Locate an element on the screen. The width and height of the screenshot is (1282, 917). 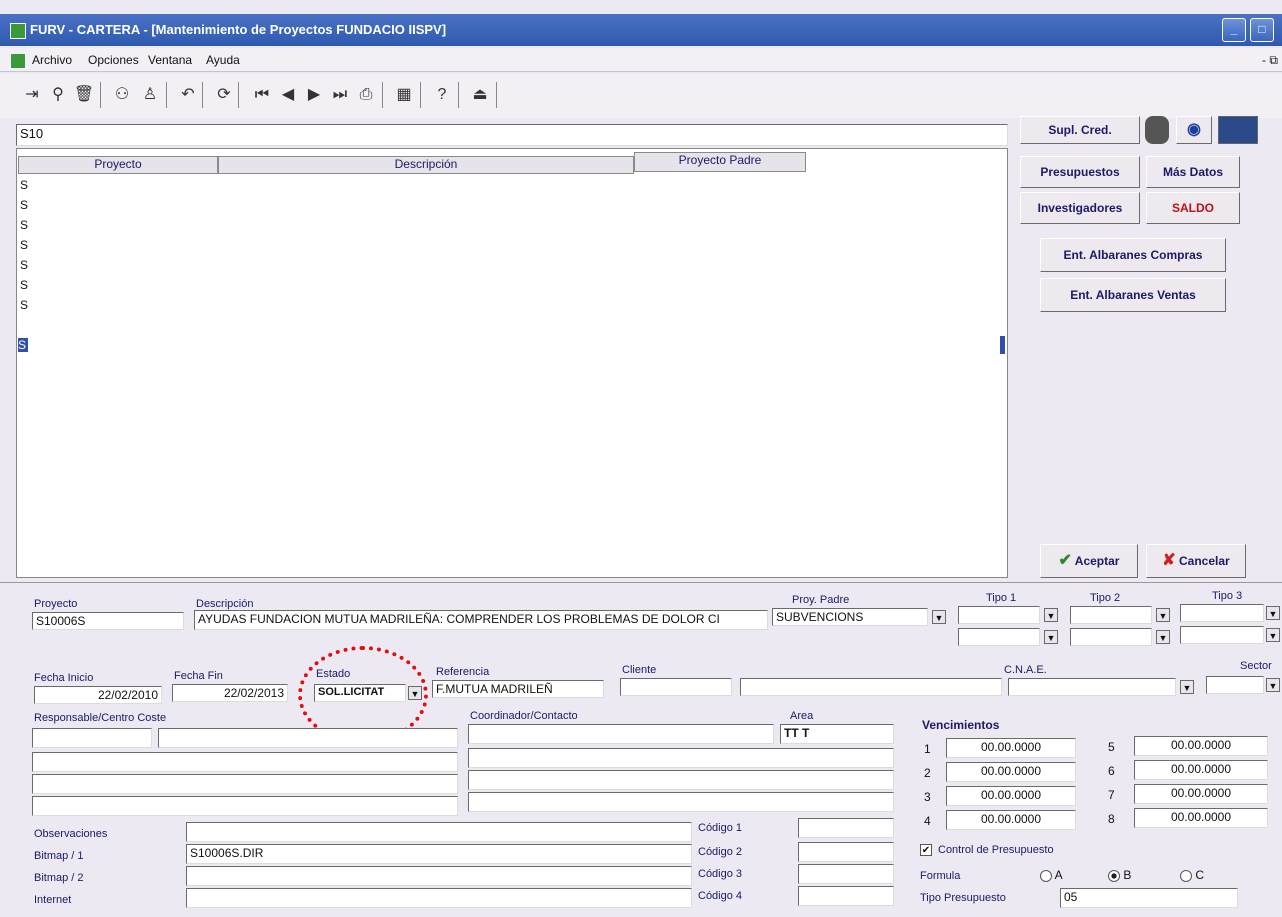
observaciones-field is located at coordinates (439, 832).